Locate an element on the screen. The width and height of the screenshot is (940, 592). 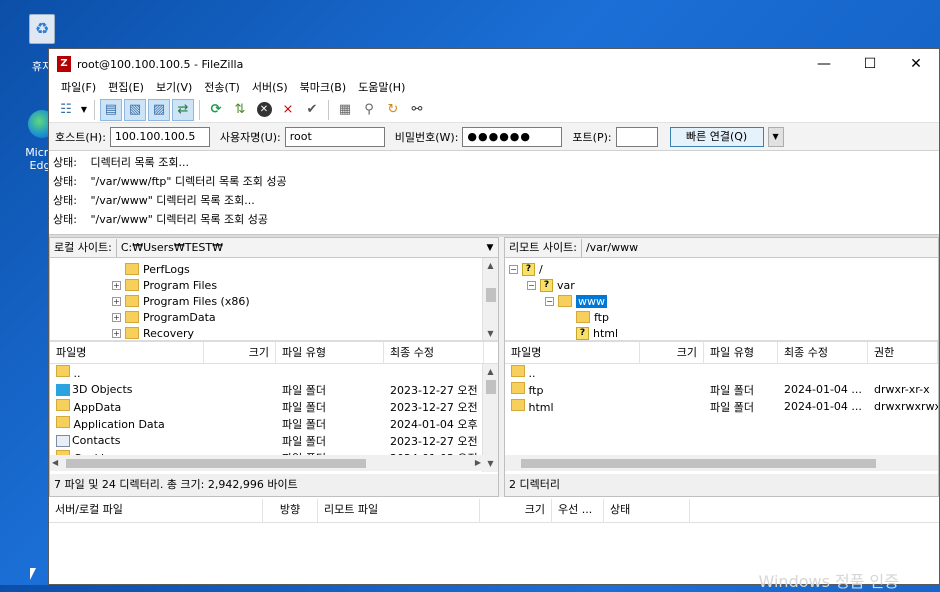
toggle-queue-icon: ⇄ is located at coordinates (183, 109).